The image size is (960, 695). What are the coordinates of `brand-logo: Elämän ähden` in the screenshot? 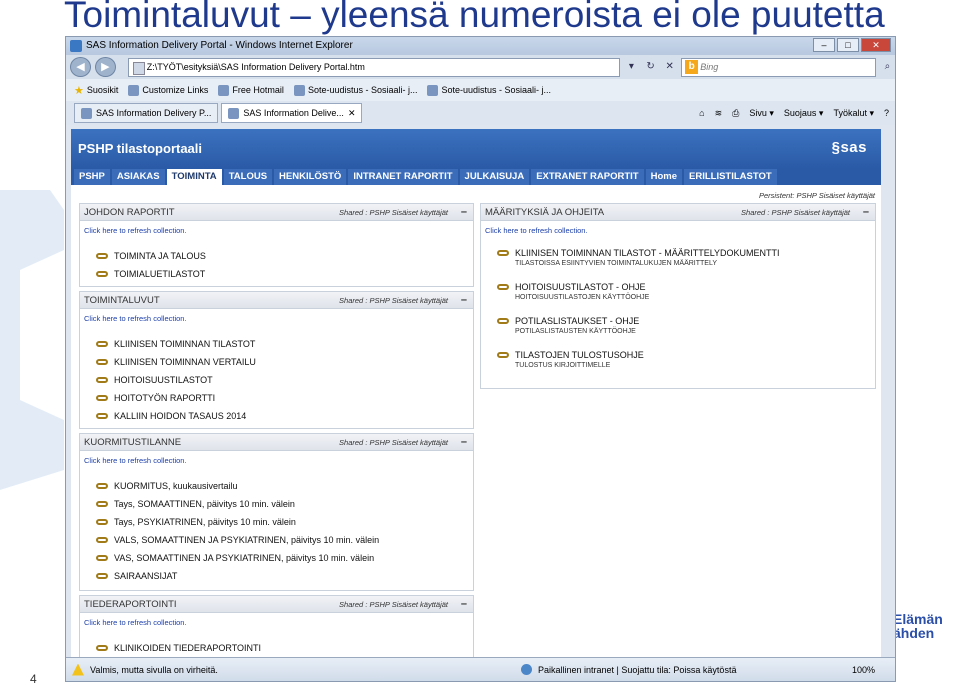 It's located at (918, 626).